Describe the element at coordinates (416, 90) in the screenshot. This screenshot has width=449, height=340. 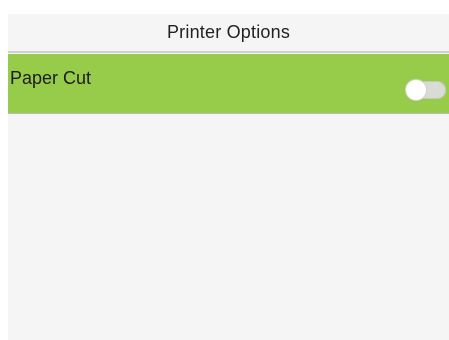
I see `toggle-knob` at that location.